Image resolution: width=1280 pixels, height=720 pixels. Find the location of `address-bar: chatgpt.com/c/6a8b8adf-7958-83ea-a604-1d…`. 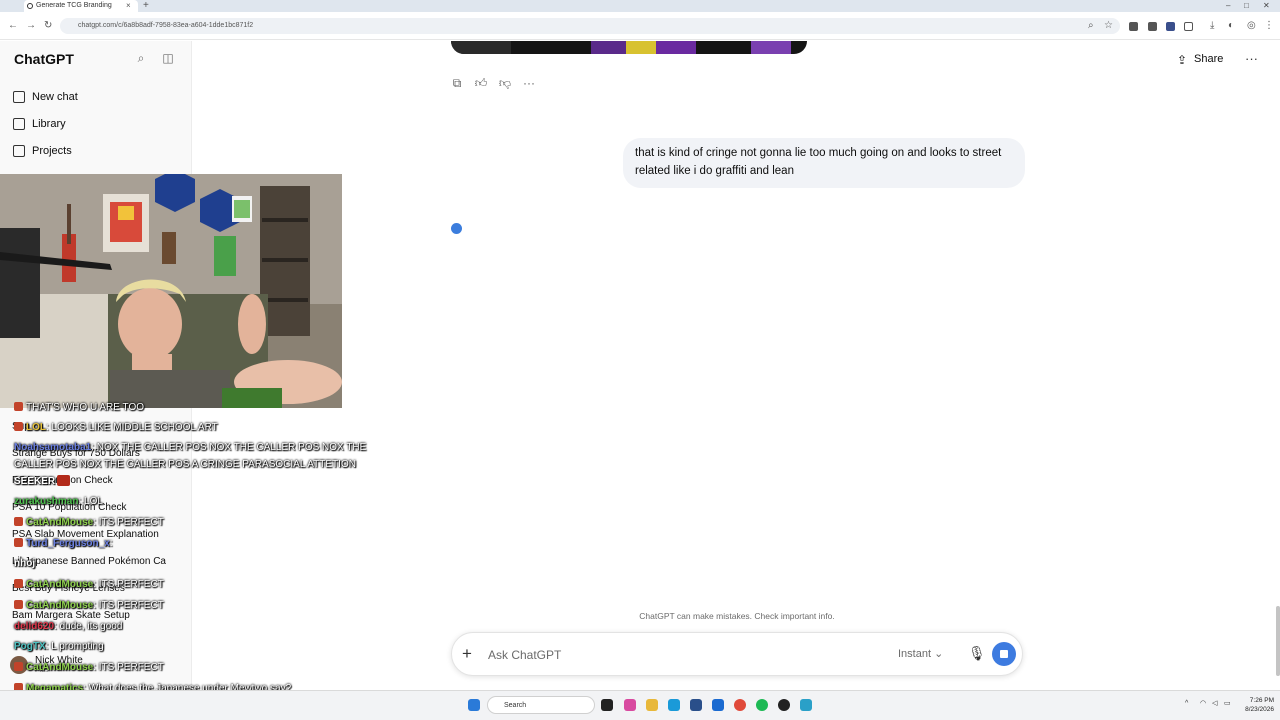

address-bar: chatgpt.com/c/6a8b8adf-7958-83ea-a604-1d… is located at coordinates (590, 26).